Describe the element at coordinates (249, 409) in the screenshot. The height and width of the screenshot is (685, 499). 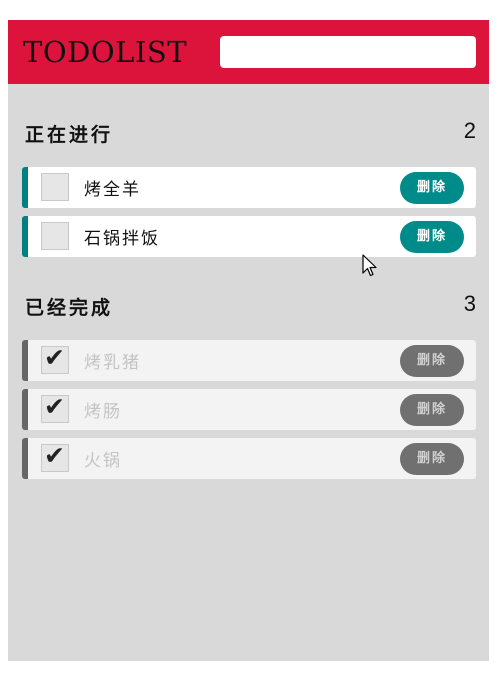
I see `done-item: ✔ 烤肠 删除` at that location.